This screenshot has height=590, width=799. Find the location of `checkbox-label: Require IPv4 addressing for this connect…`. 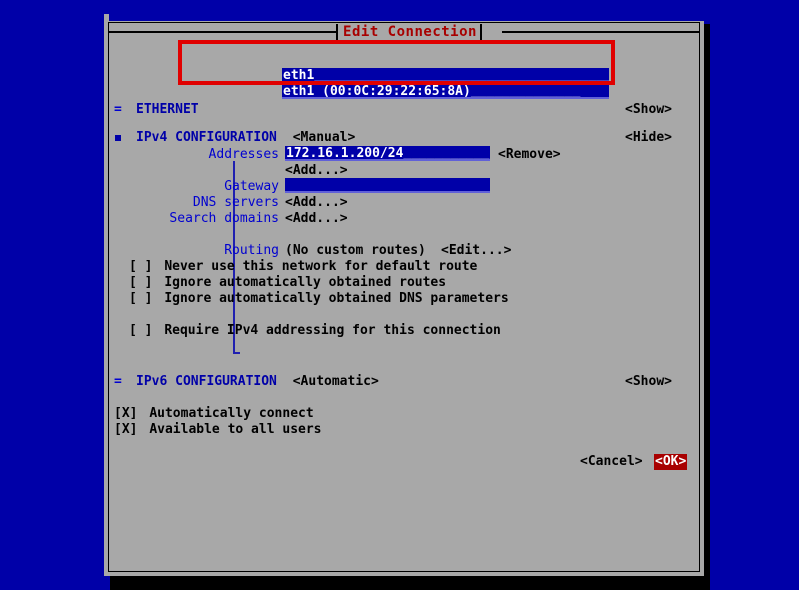

checkbox-label: Require IPv4 addressing for this connect… is located at coordinates (332, 330).